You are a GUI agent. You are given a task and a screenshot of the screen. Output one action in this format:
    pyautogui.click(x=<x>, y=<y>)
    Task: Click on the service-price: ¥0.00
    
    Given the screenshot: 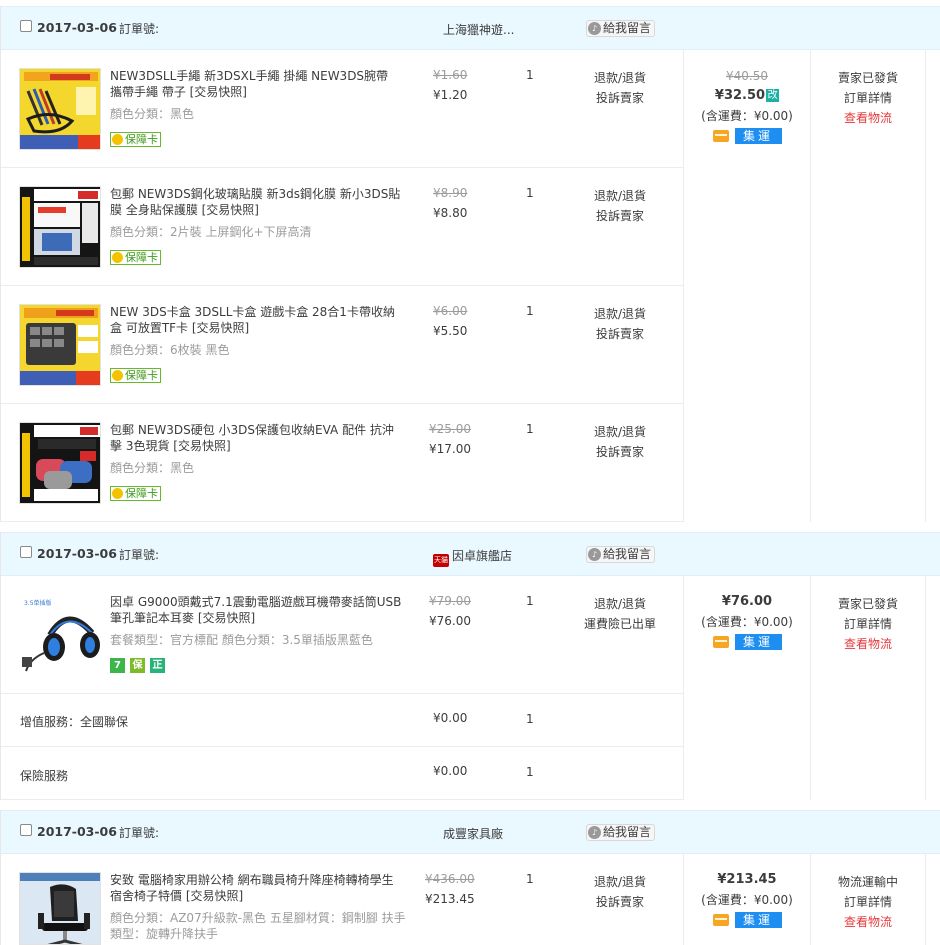 What is the action you would take?
    pyautogui.click(x=450, y=771)
    